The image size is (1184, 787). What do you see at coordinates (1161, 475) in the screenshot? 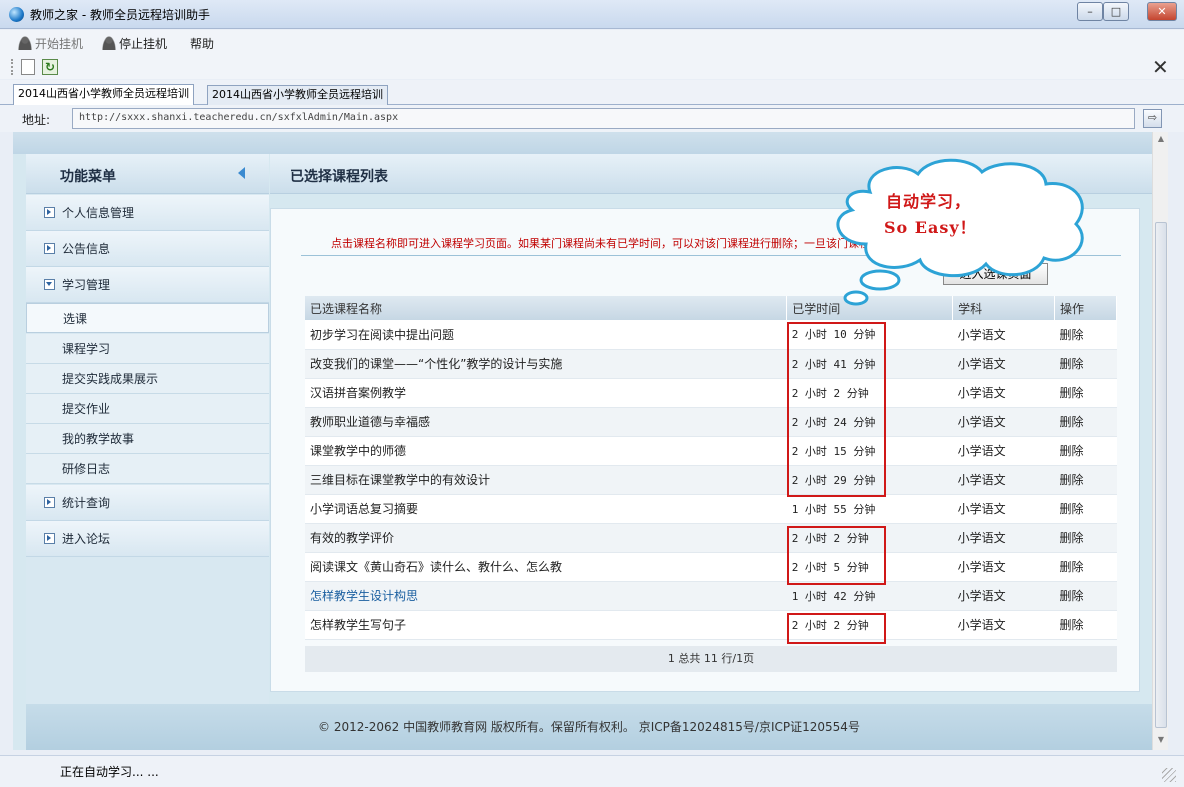
I see `scrollbar-thumb` at bounding box center [1161, 475].